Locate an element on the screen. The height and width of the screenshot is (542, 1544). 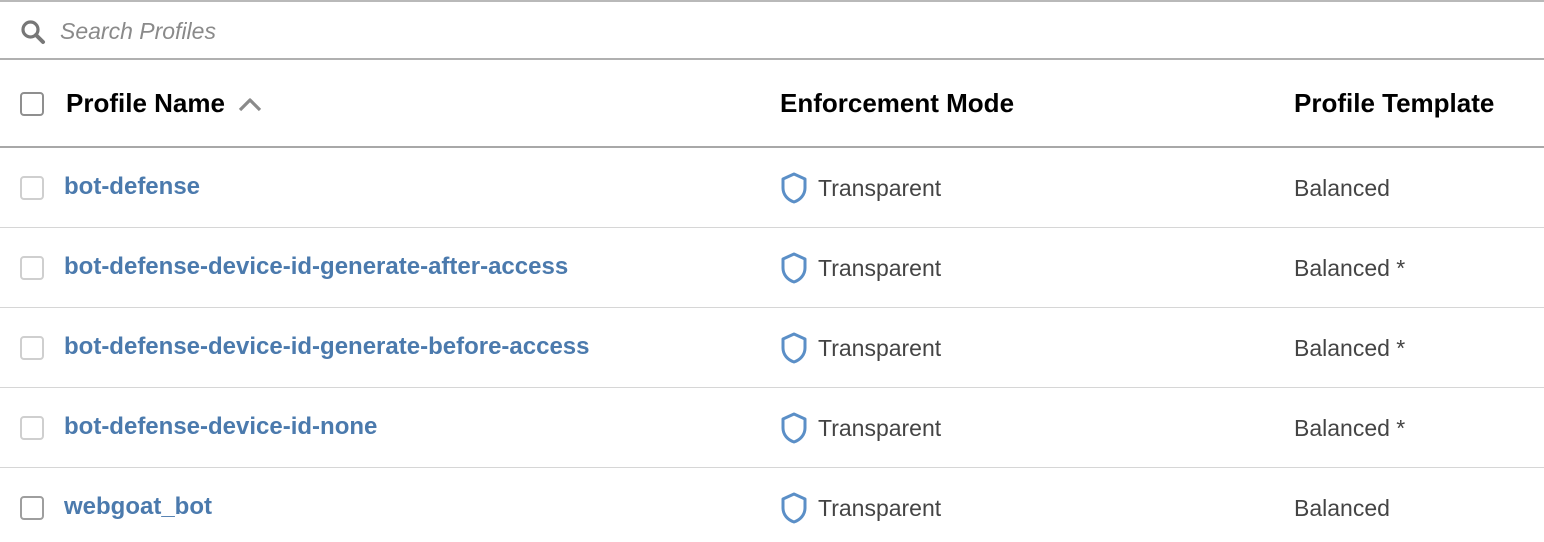
search-input is located at coordinates (410, 31).